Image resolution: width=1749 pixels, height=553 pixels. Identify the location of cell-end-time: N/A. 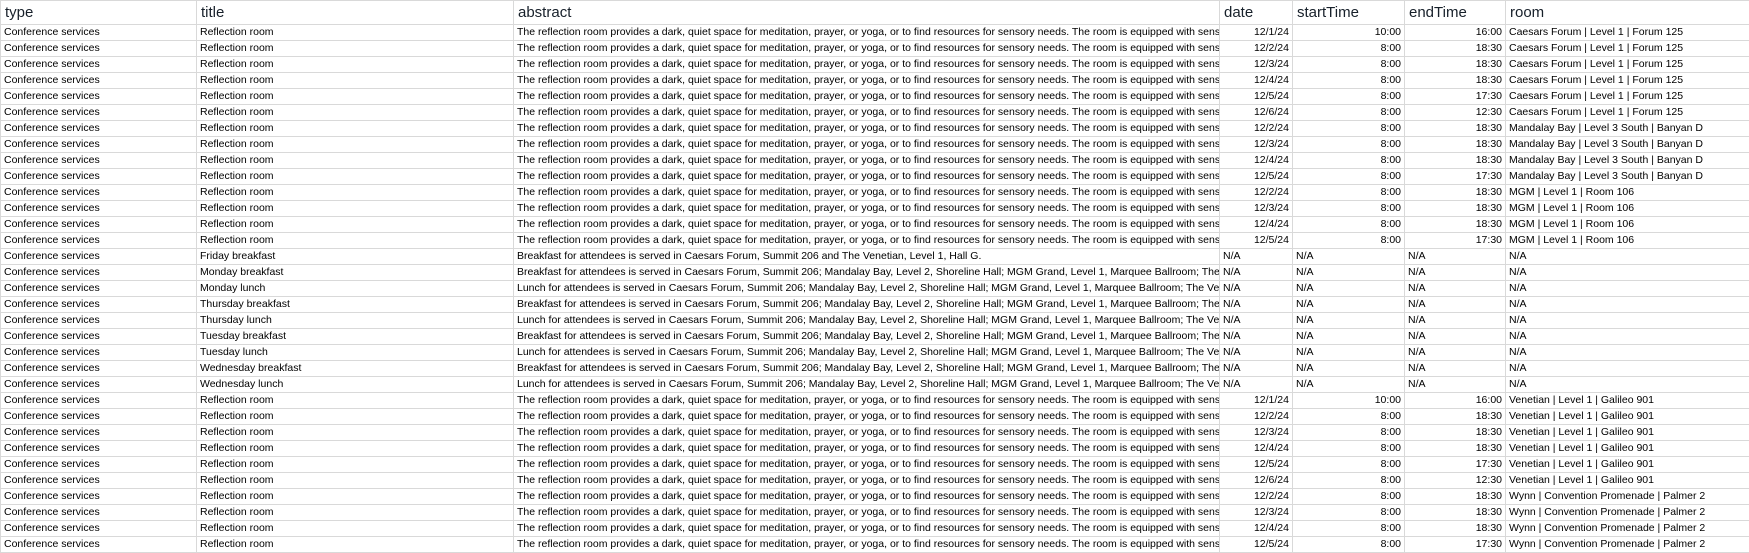
(1455, 336).